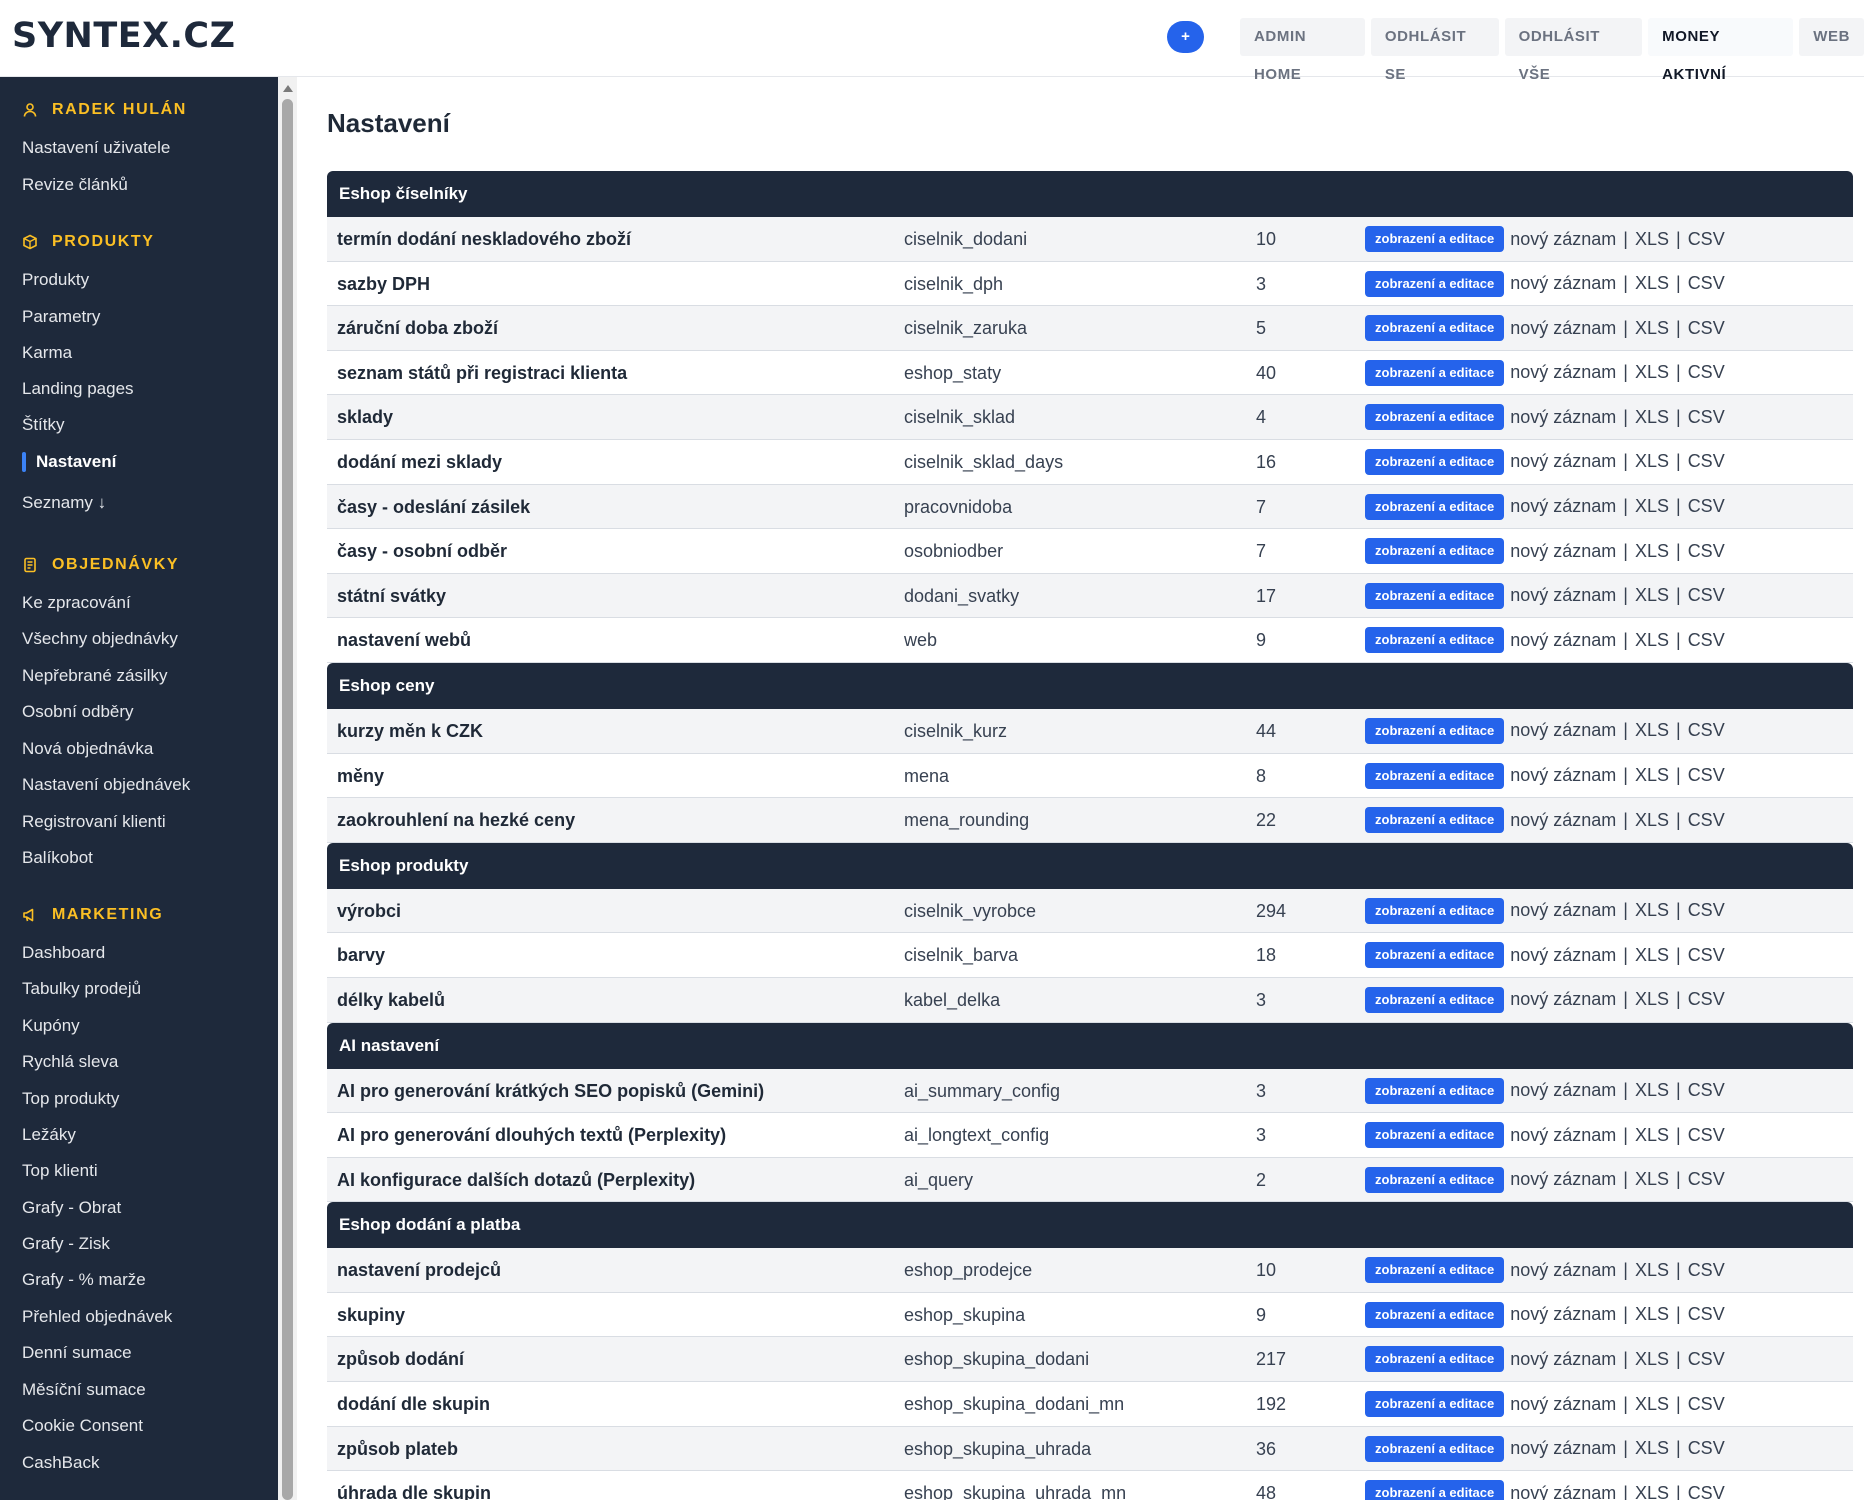  I want to click on sidebar-item-kupony: Kupóny, so click(51, 1026).